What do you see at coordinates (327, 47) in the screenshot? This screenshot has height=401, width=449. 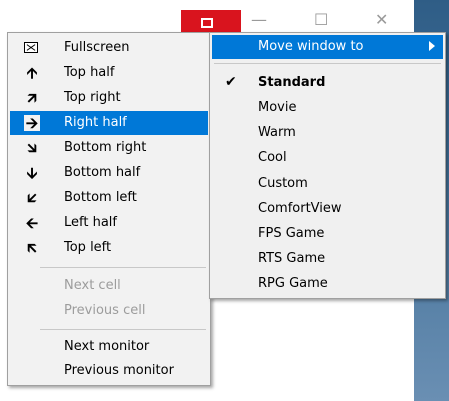 I see `menu-item-move-window-to: Move window to` at bounding box center [327, 47].